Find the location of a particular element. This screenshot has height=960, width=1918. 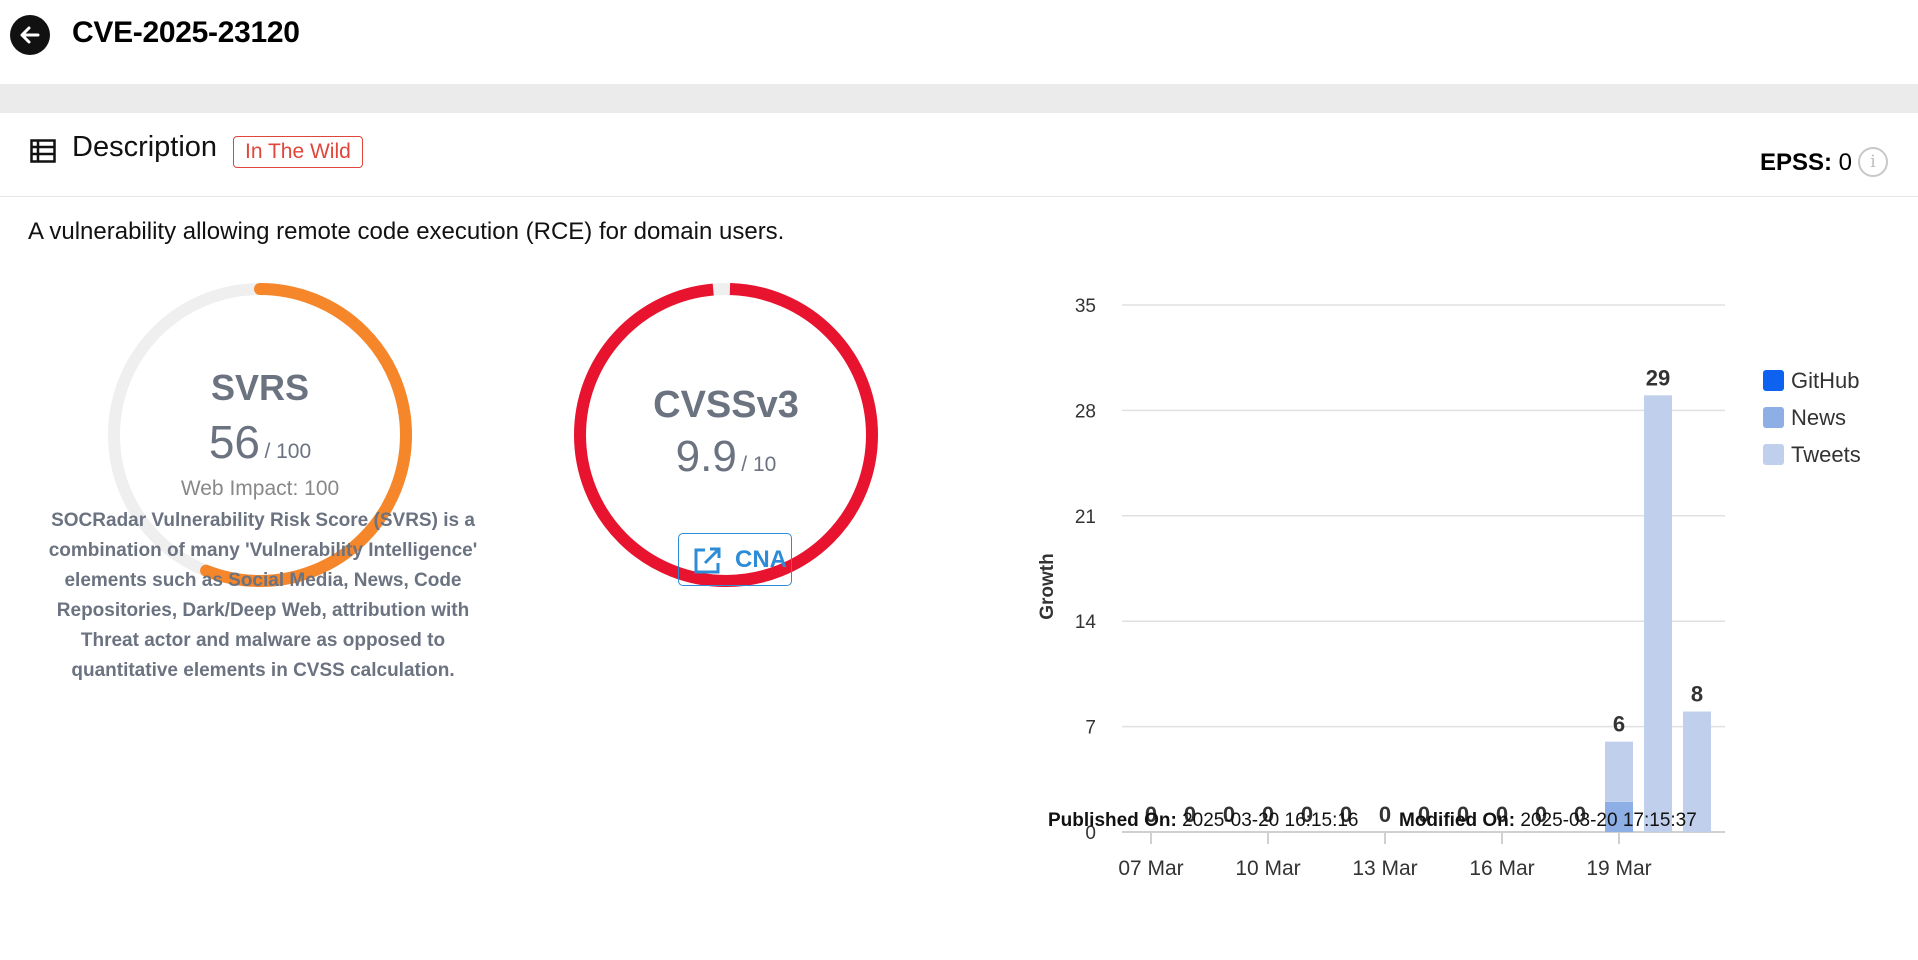

y-tick-label: 35 is located at coordinates (1085, 306).